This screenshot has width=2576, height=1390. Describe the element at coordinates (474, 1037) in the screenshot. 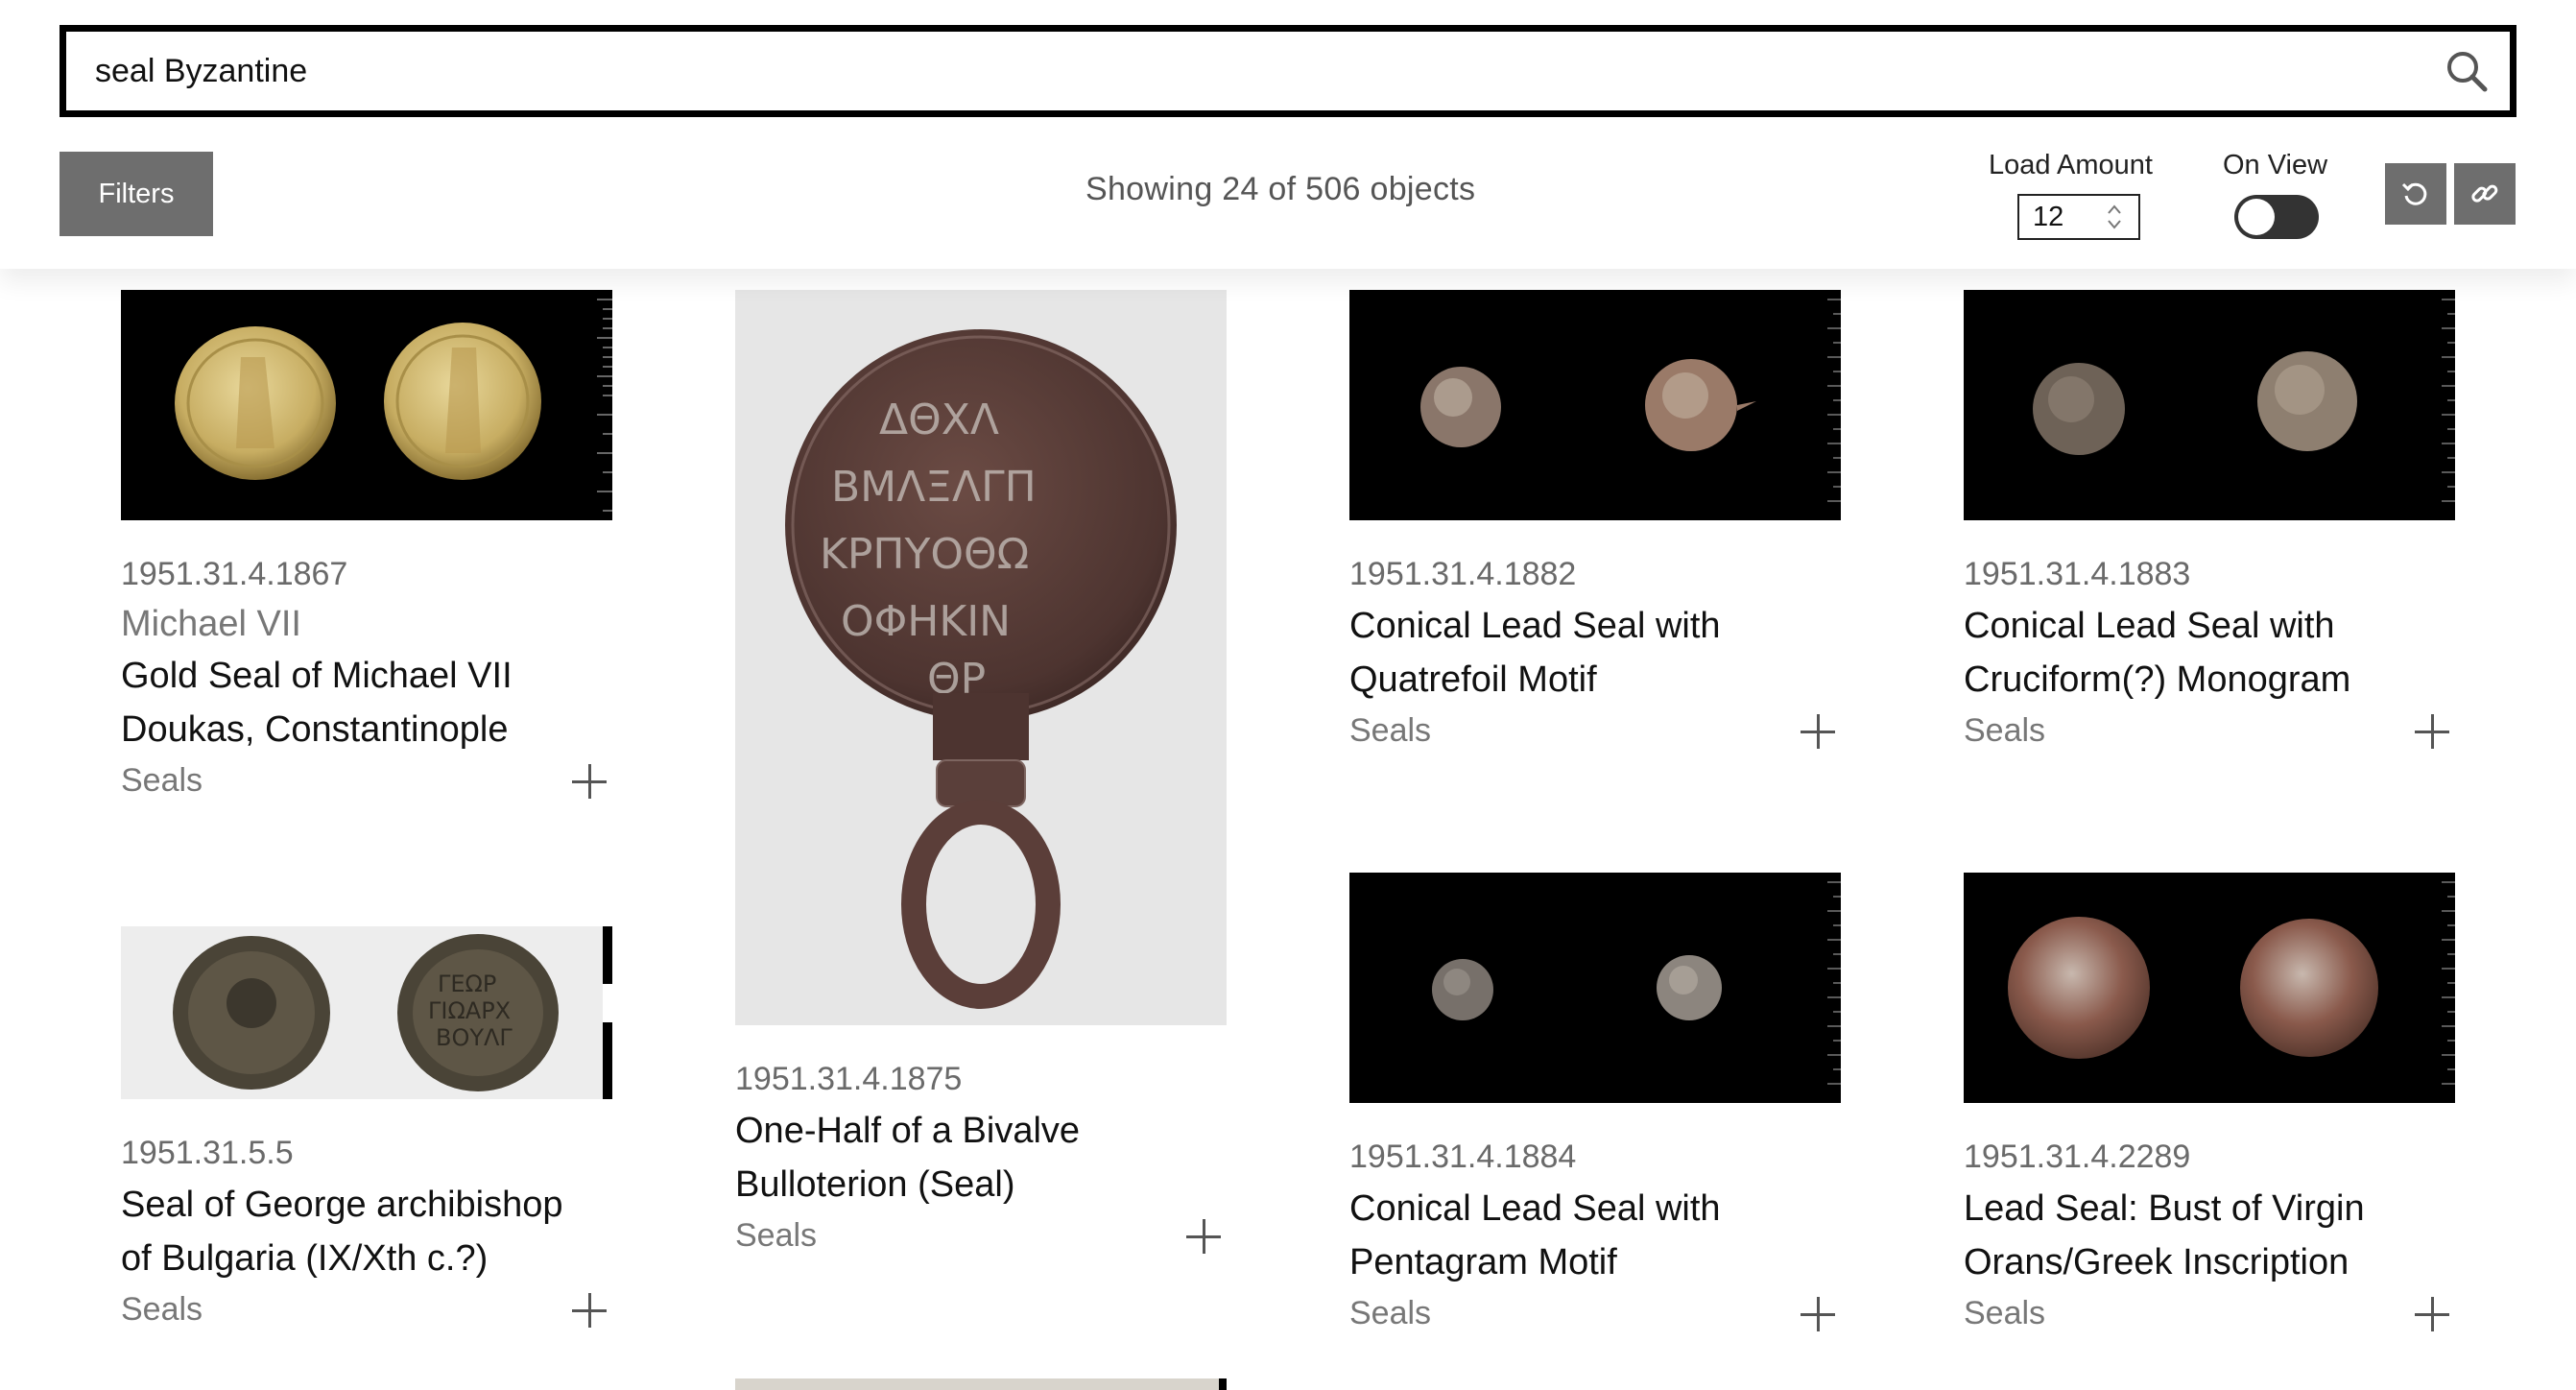

I see `svg-text: ΒΟΥΛΓ` at that location.